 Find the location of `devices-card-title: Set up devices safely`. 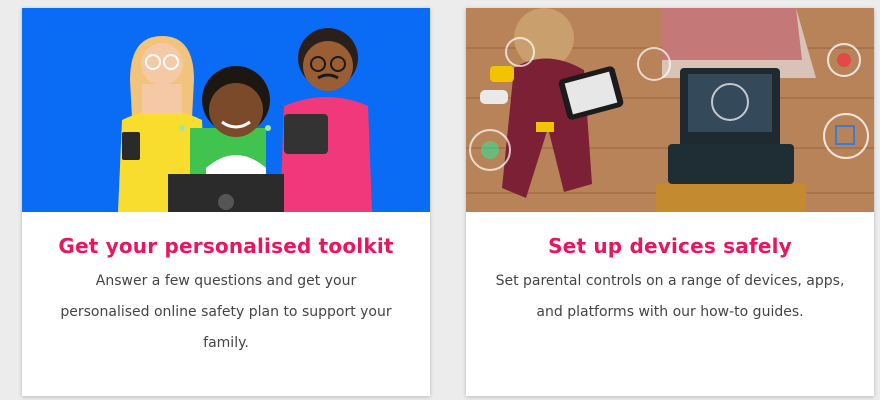

devices-card-title: Set up devices safely is located at coordinates (670, 246).